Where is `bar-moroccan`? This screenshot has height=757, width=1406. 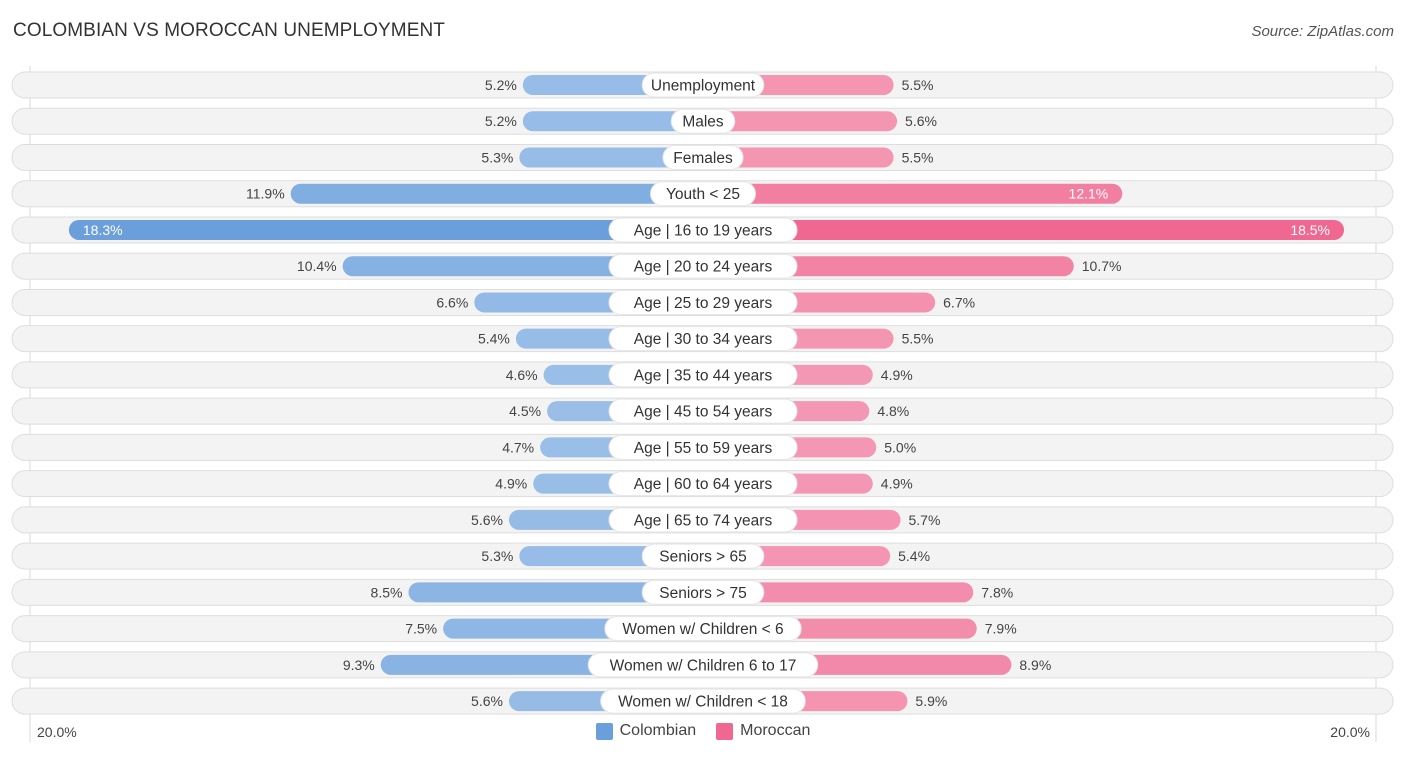
bar-moroccan is located at coordinates (908, 193).